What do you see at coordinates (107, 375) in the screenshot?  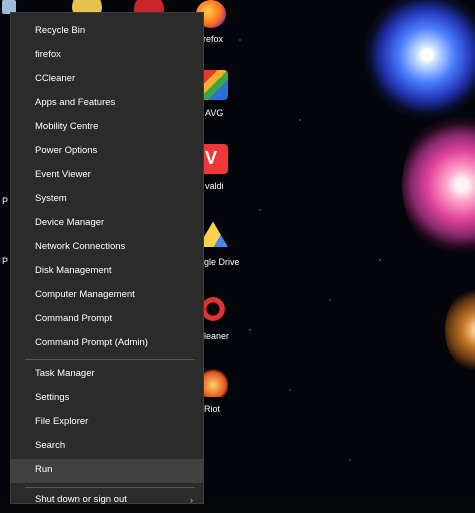 I see `menu-item-task-manager: Task Manager` at bounding box center [107, 375].